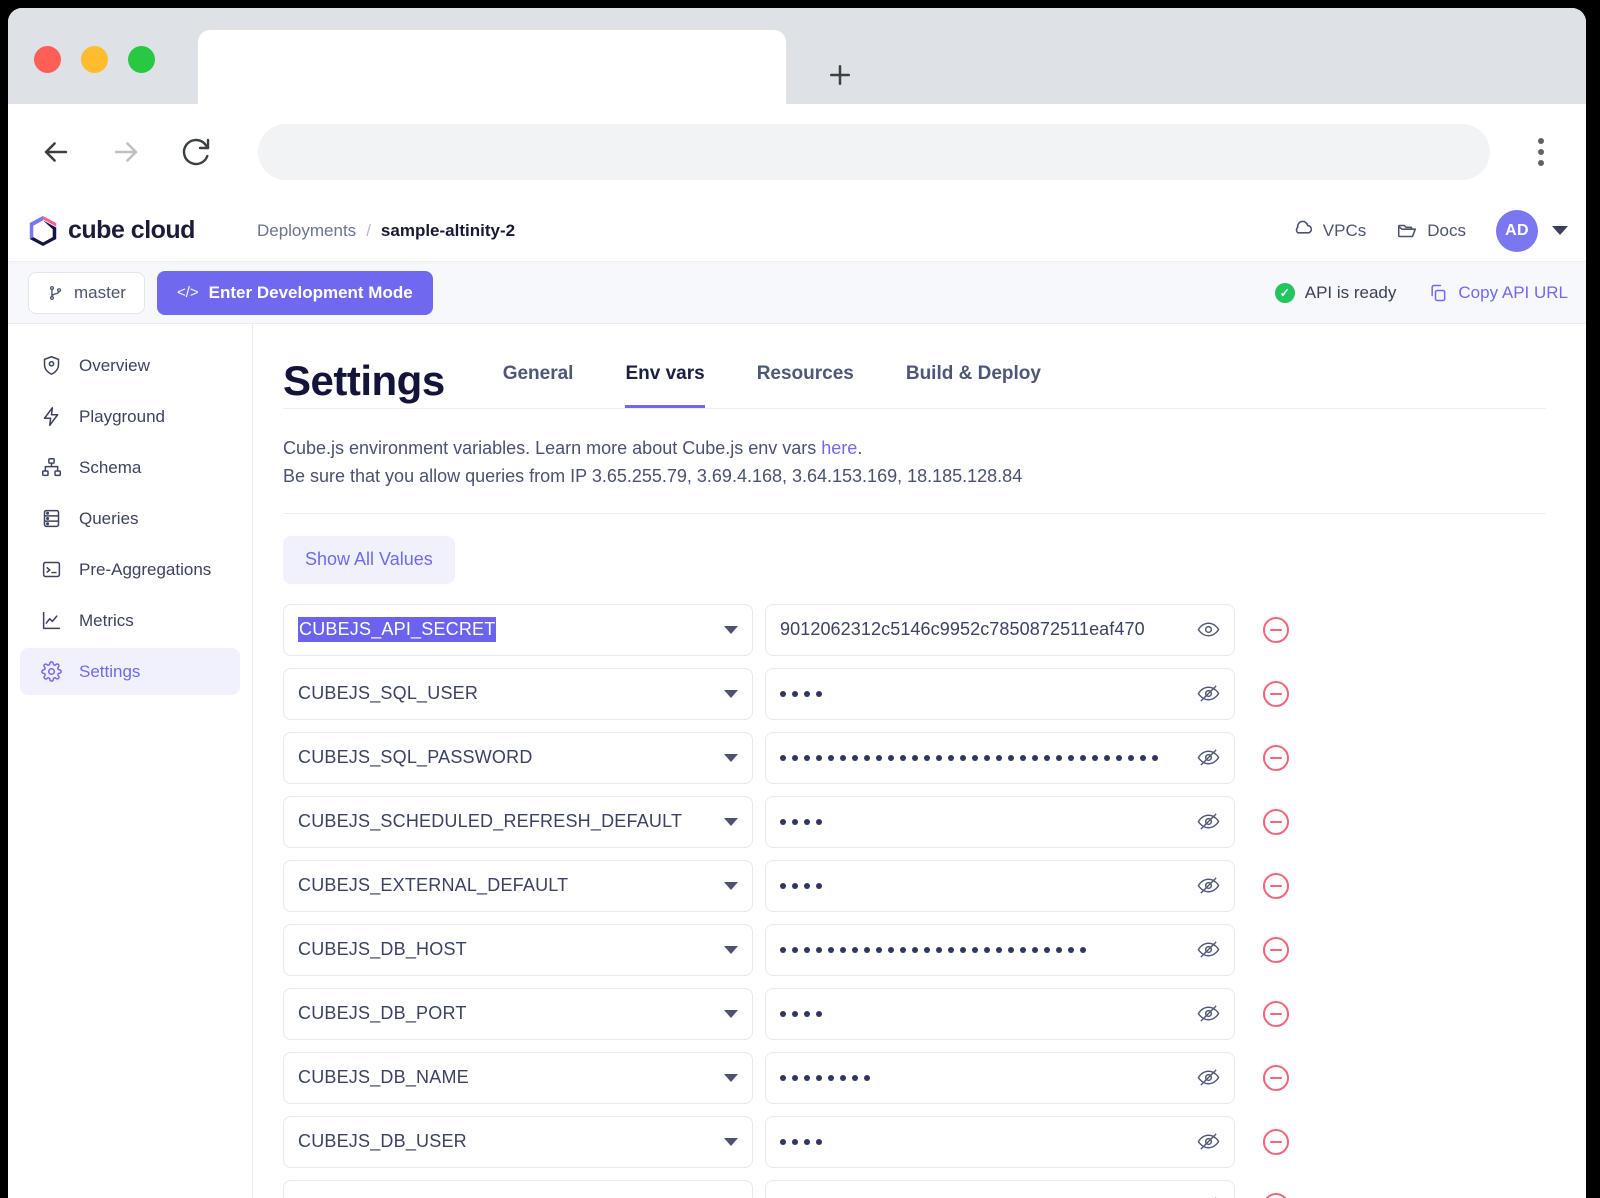  I want to click on sidebar-item-metrics: Metrics, so click(130, 620).